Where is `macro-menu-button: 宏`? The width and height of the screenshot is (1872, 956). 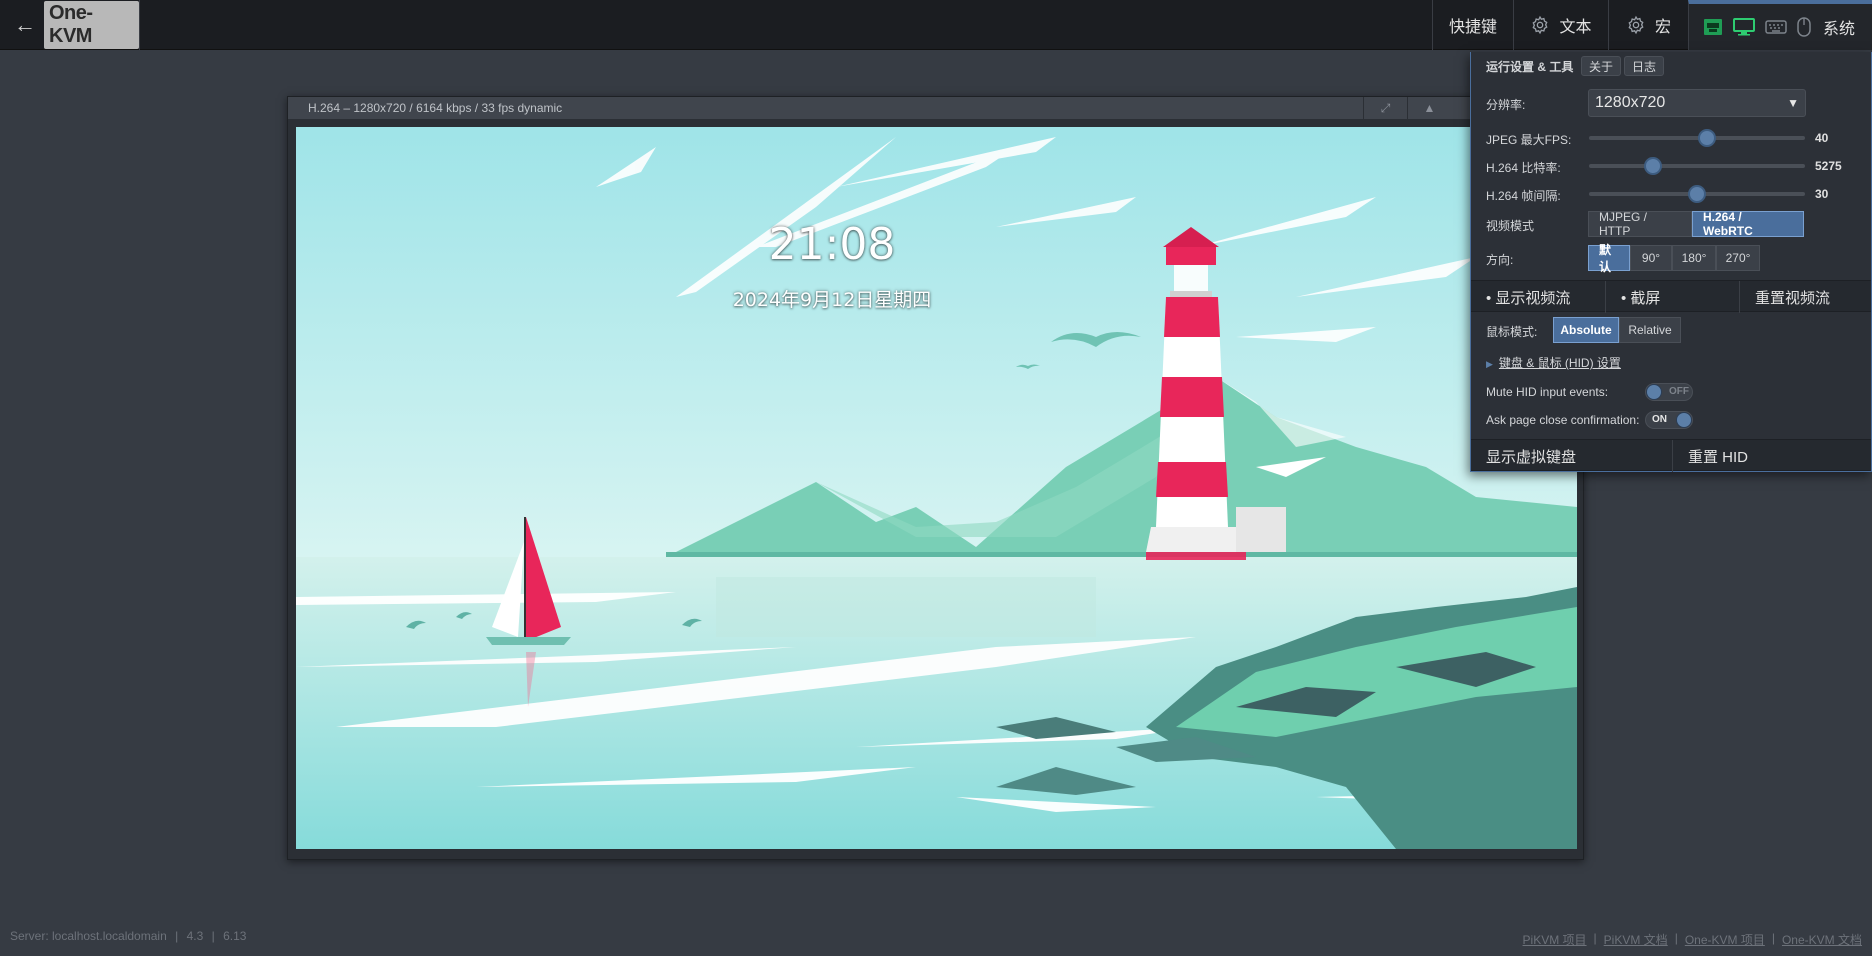
macro-menu-button: 宏 is located at coordinates (1648, 25).